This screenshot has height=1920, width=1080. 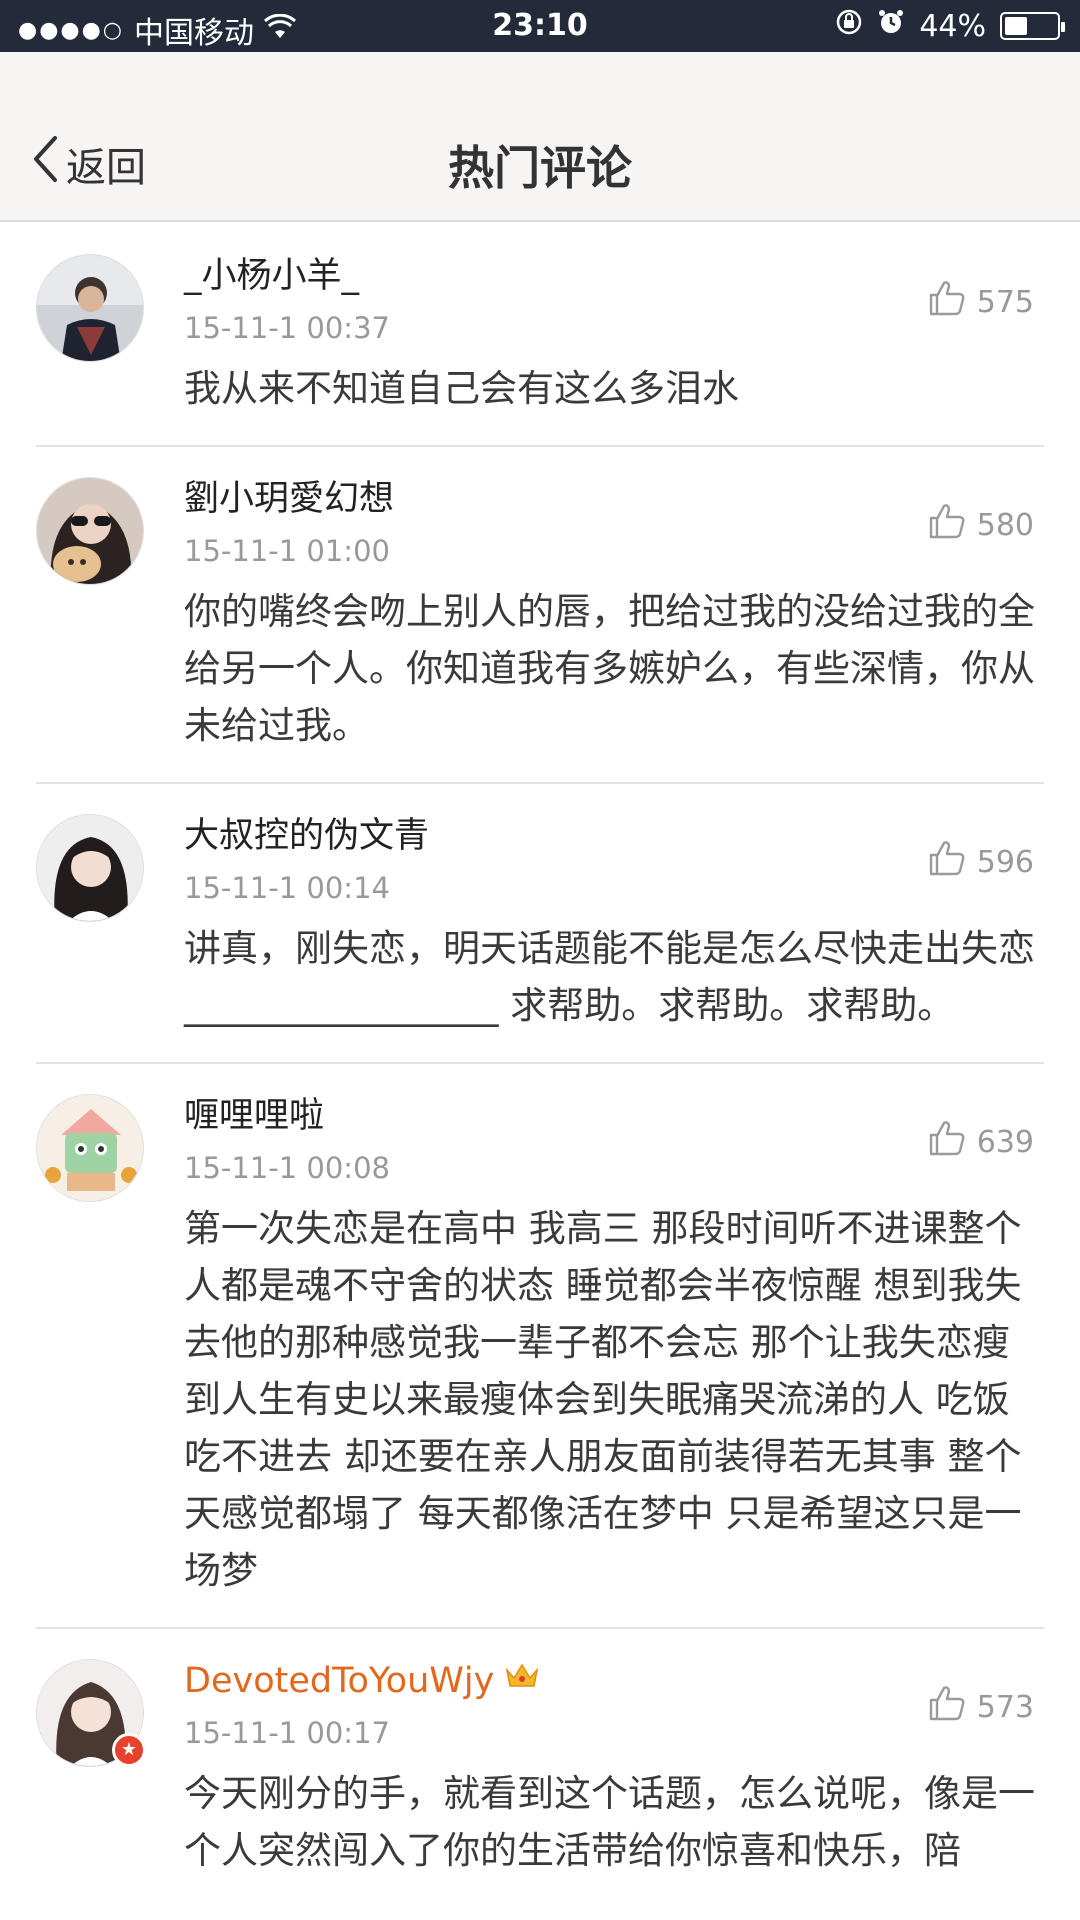 I want to click on status-bar: ●●●●○ 中国移动 23:10 44%, so click(x=540, y=26).